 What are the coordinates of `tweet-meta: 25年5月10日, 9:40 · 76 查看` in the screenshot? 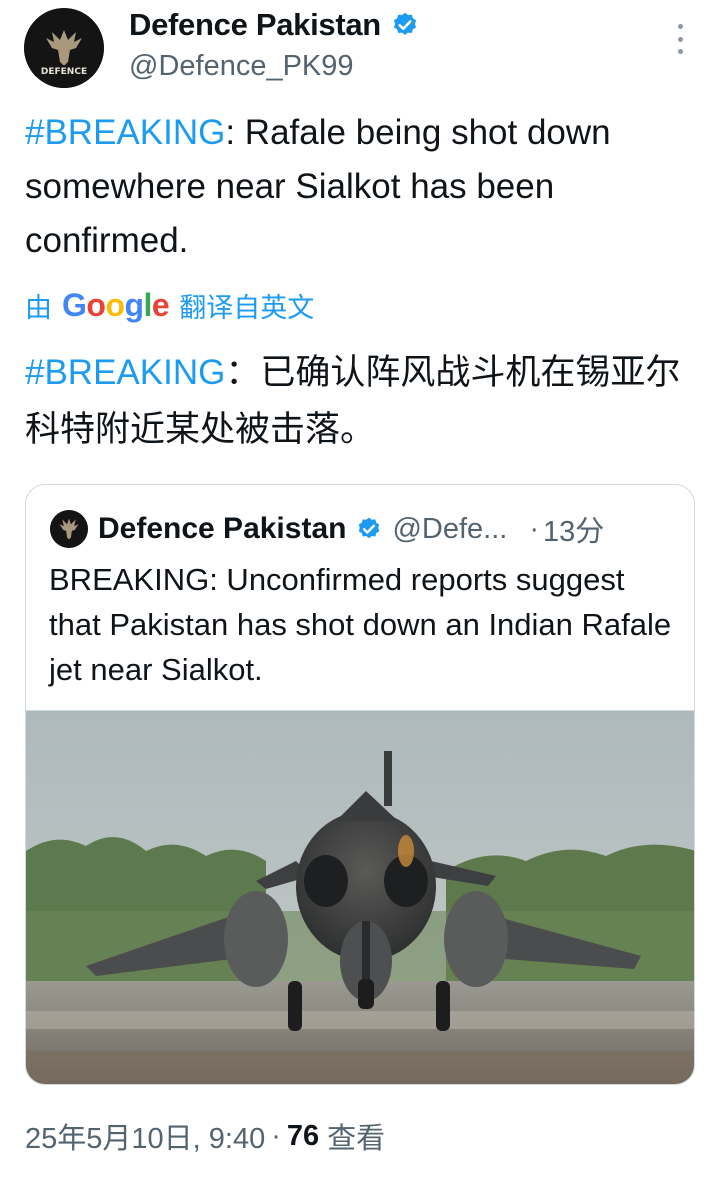 It's located at (205, 1136).